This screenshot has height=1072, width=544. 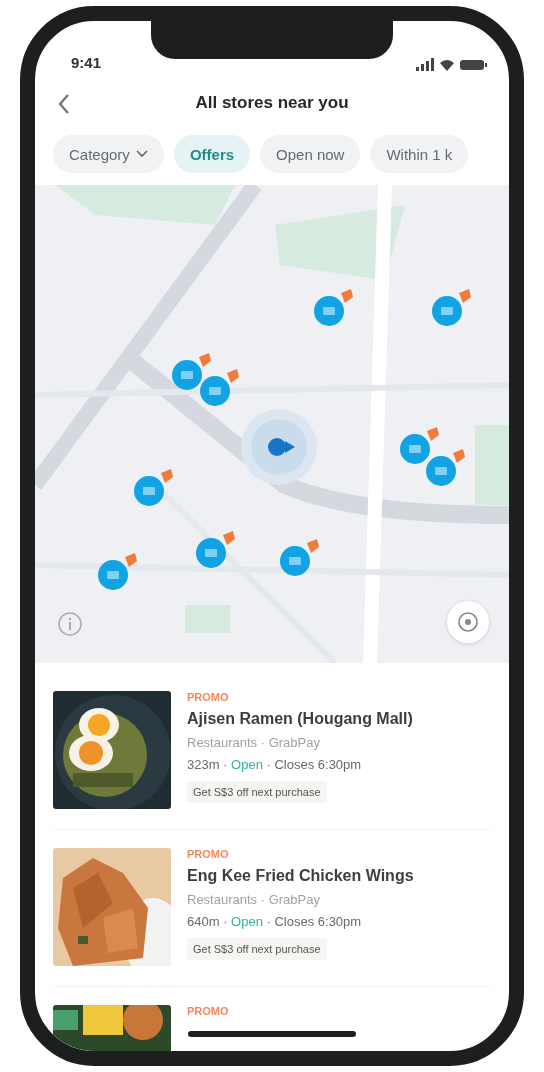 I want to click on battery-icon, so click(x=473, y=64).